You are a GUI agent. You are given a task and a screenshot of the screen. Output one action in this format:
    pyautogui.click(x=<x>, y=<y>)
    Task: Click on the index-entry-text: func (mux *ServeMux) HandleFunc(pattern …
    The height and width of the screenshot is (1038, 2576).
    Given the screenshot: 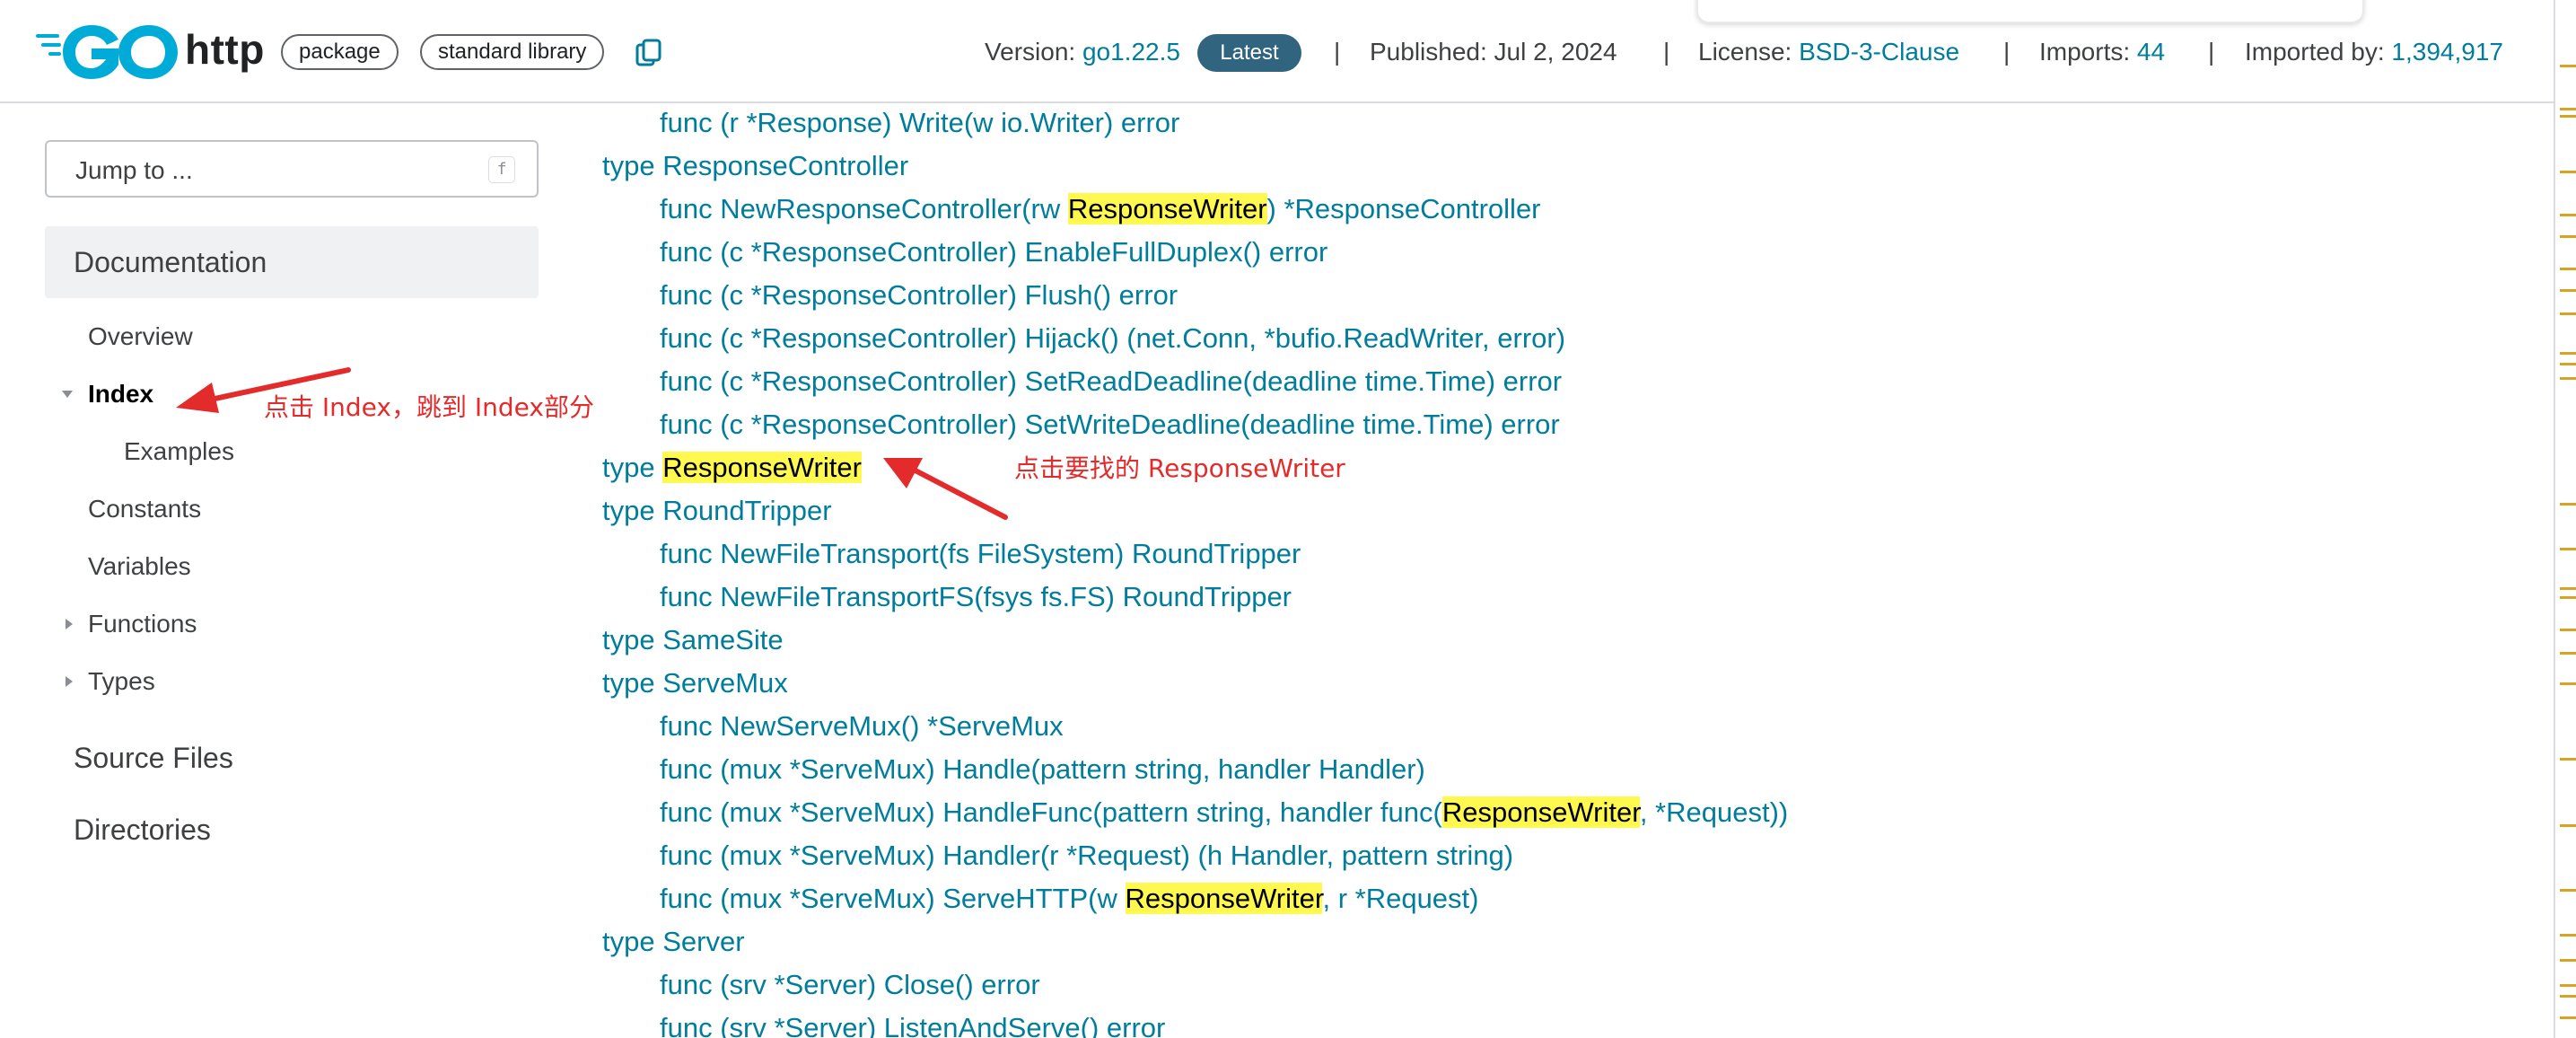 What is the action you would take?
    pyautogui.click(x=1051, y=812)
    